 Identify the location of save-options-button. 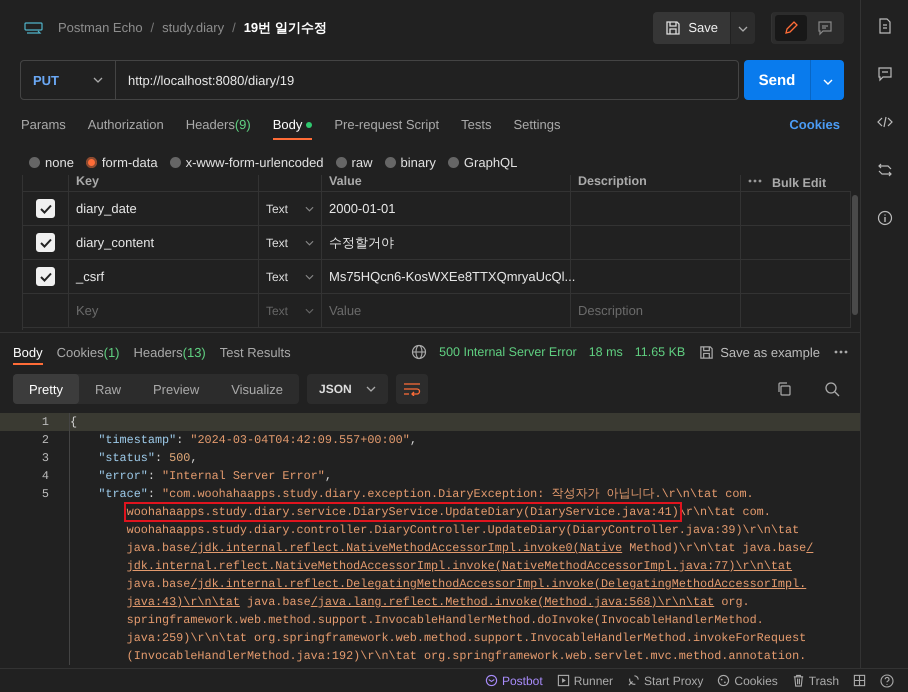
(743, 28).